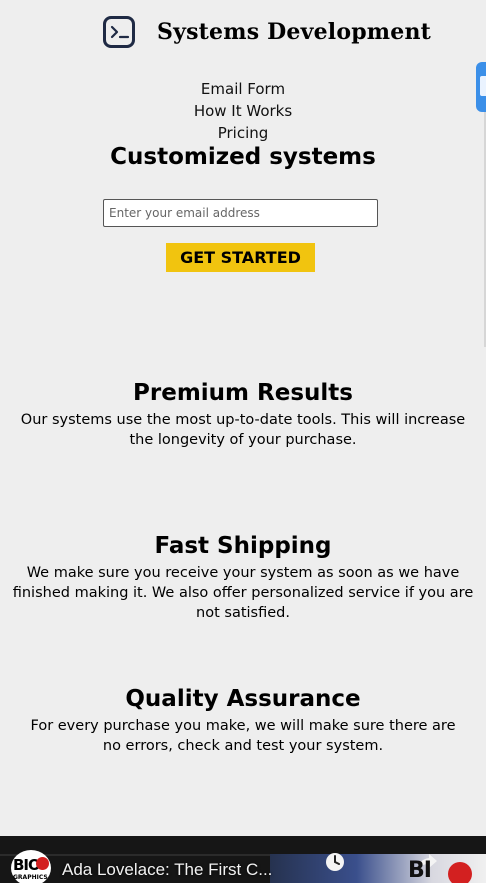  I want to click on nav-bar: Email Form How It Works Pricing, so click(243, 111).